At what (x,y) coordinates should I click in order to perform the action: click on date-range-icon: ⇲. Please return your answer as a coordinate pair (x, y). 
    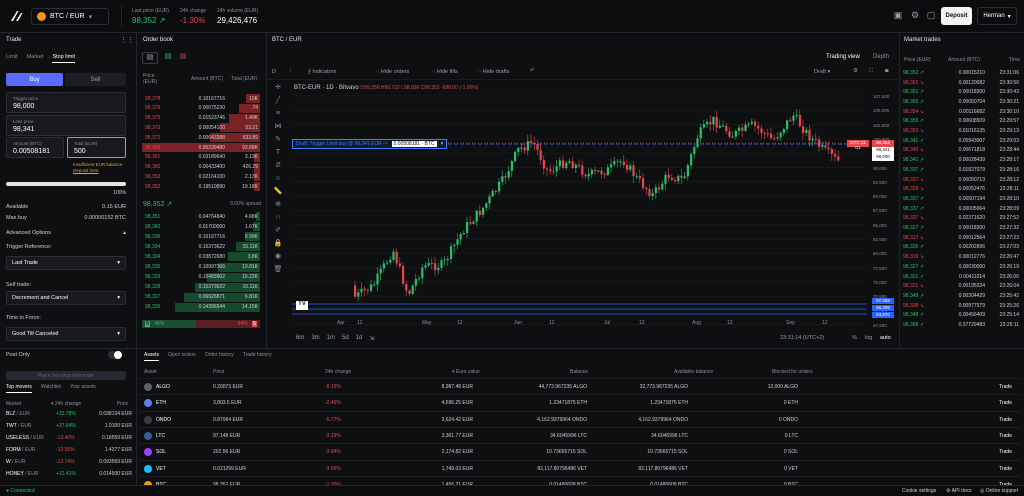
    Looking at the image, I should click on (371, 338).